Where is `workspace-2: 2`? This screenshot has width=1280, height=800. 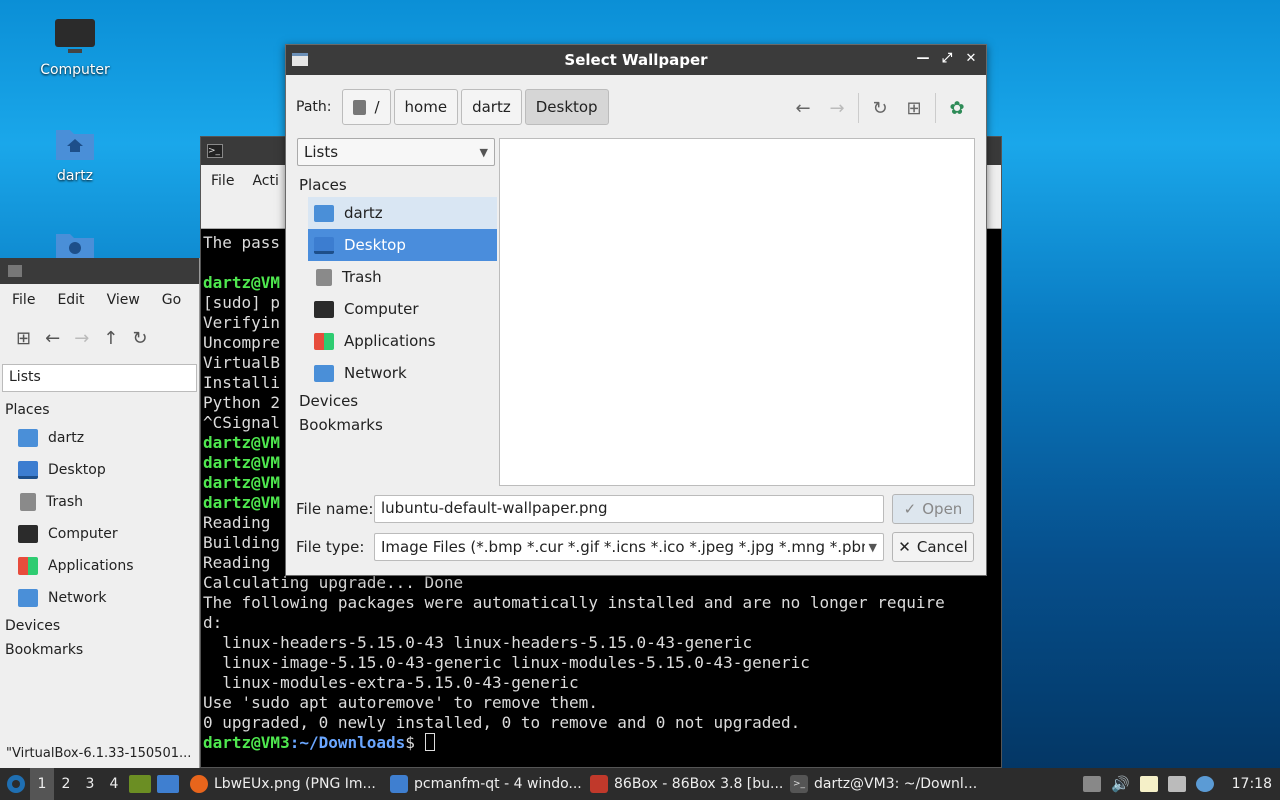
workspace-2: 2 is located at coordinates (66, 784).